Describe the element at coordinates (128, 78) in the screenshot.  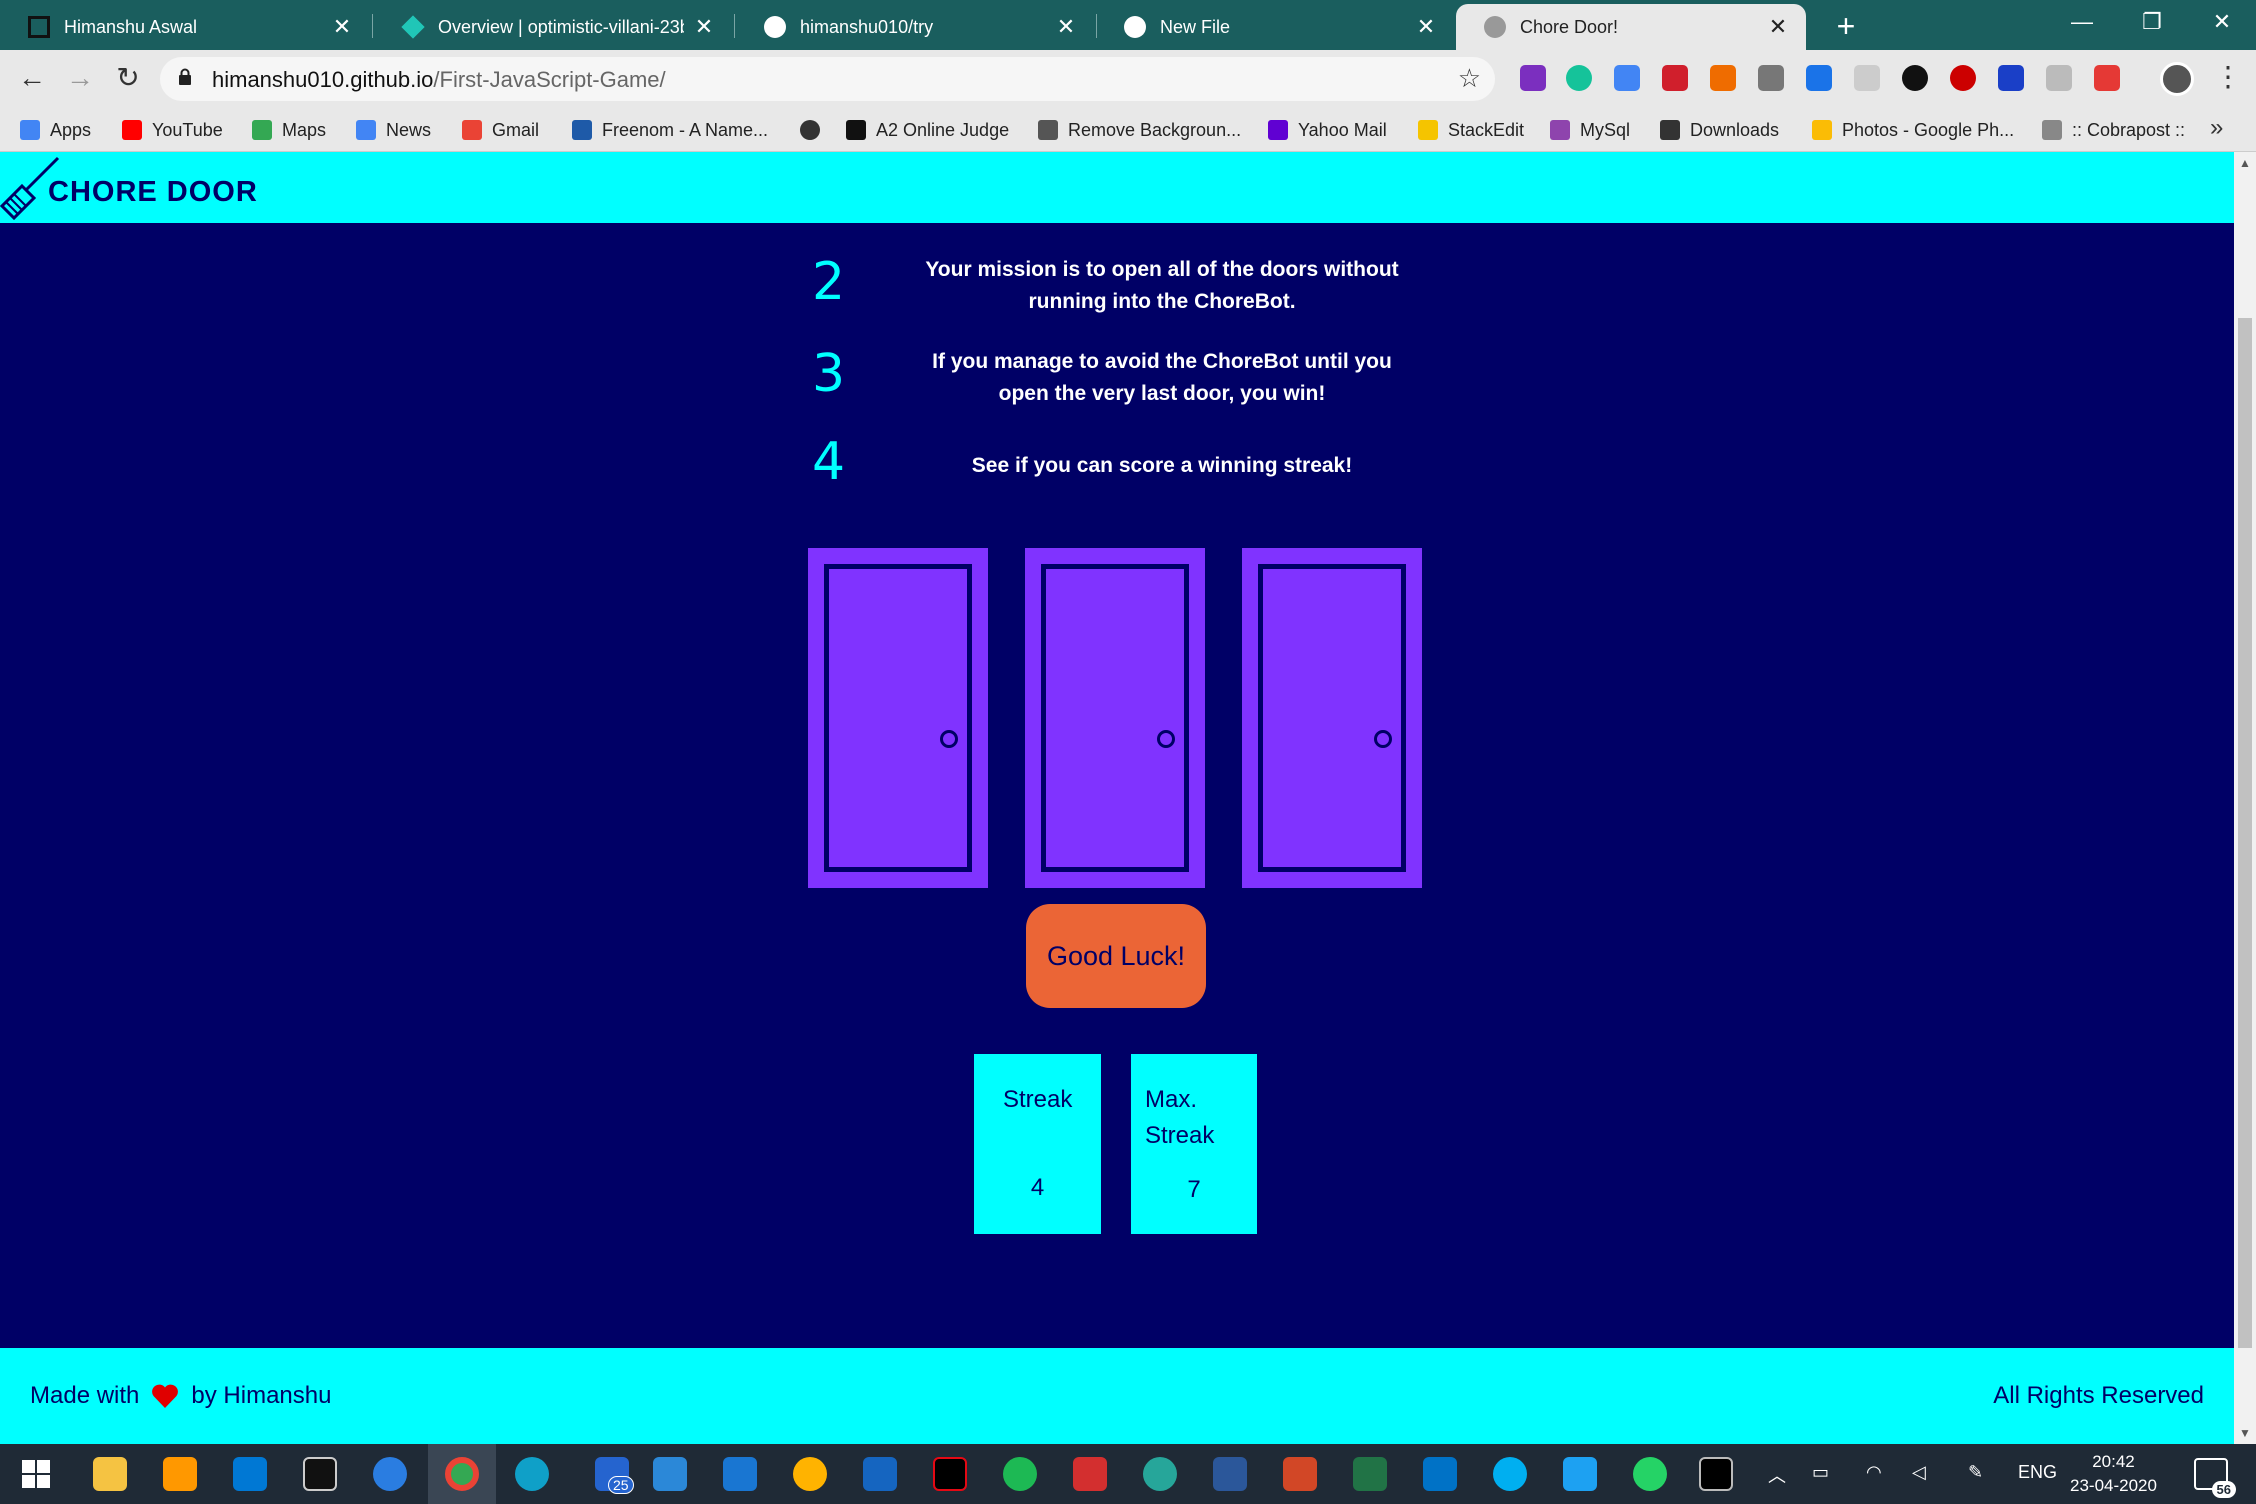
I see `reload-button: ↻` at that location.